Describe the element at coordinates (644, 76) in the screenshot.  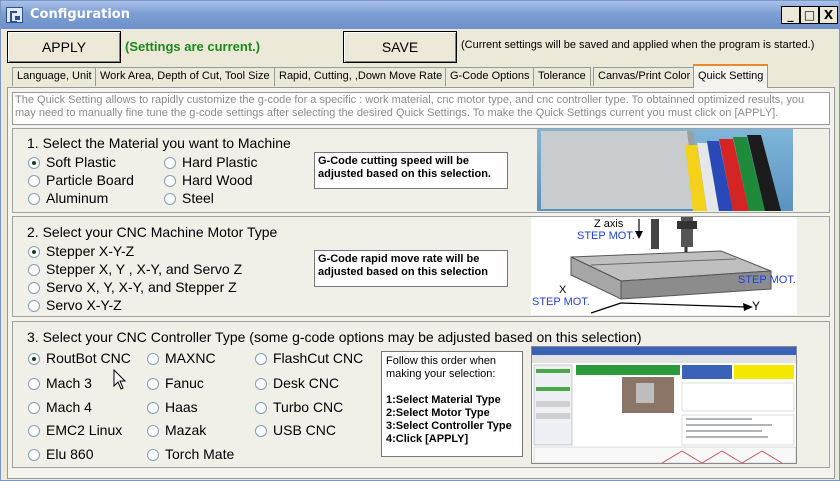
I see `tab-canvas-print-color: Canvas/Print Color` at that location.